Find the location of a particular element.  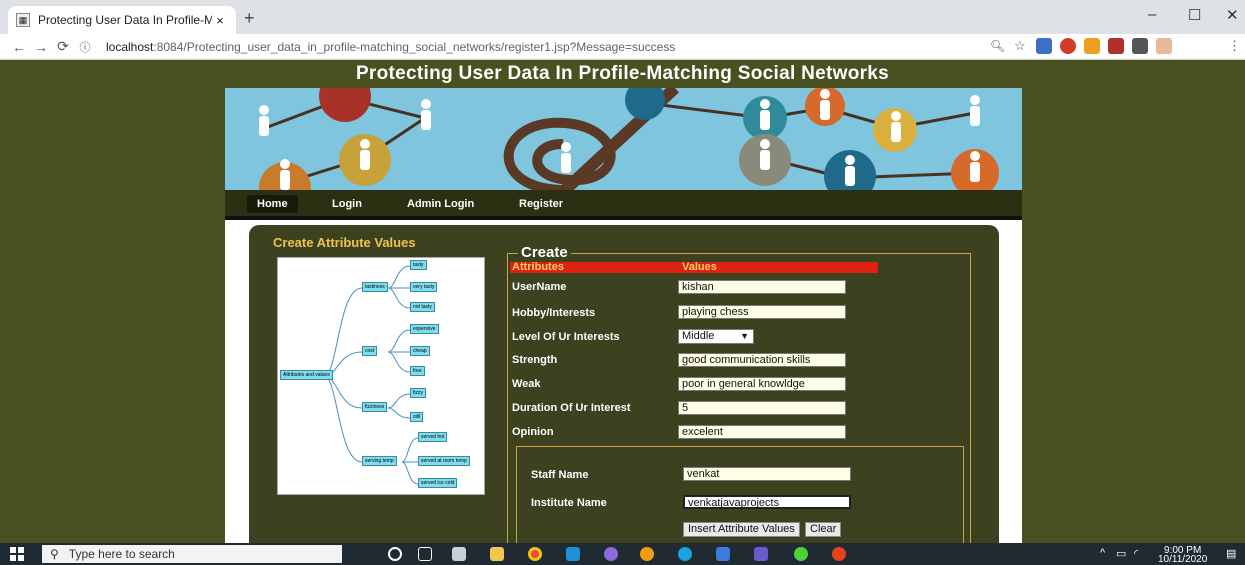

diagram-node: tastiness is located at coordinates (375, 287).